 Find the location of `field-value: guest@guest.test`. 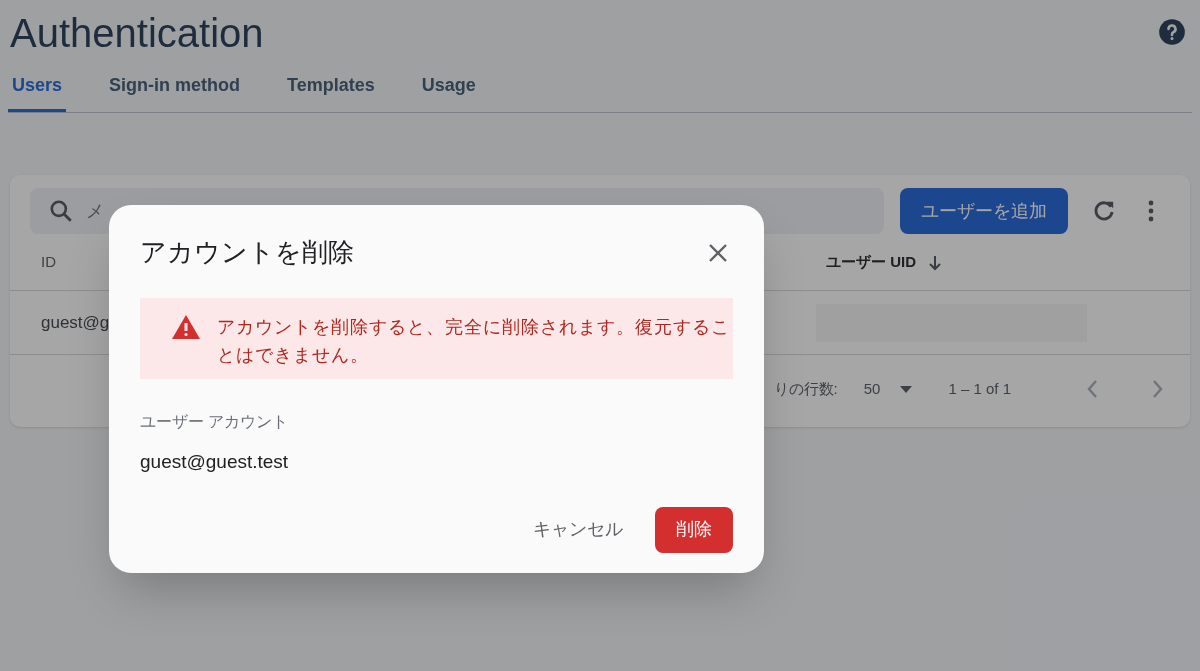

field-value: guest@guest.test is located at coordinates (215, 462).